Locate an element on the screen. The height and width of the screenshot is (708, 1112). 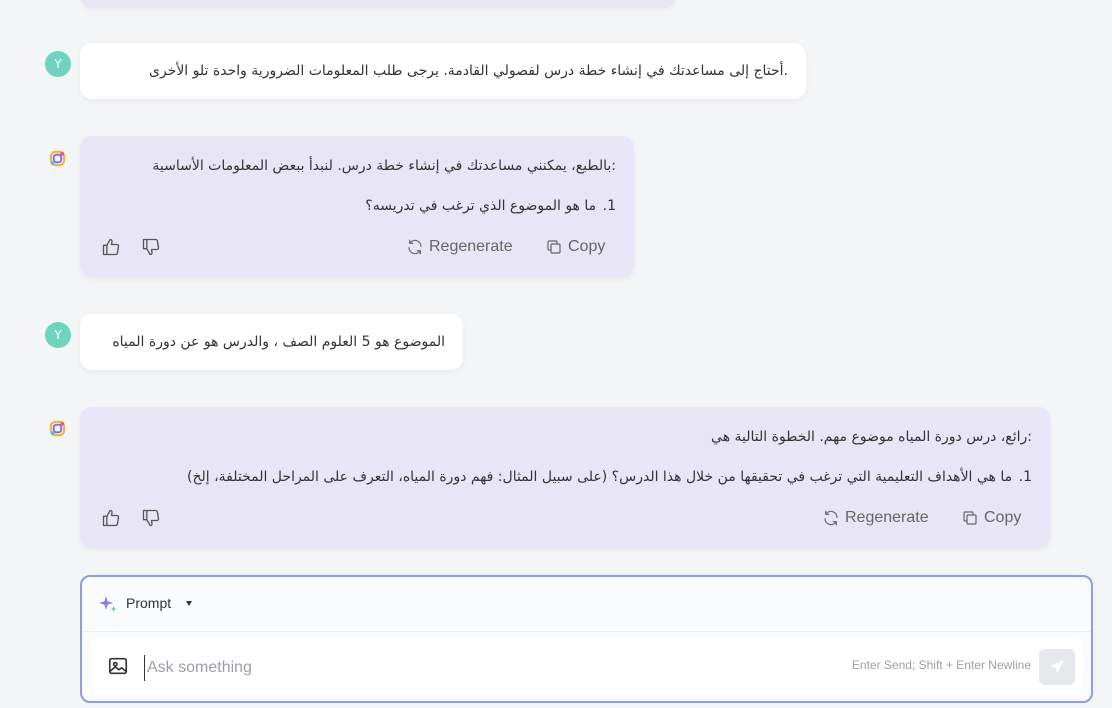
composer-input-area: Enter Send; Shift + Enter Newline is located at coordinates (586, 667).